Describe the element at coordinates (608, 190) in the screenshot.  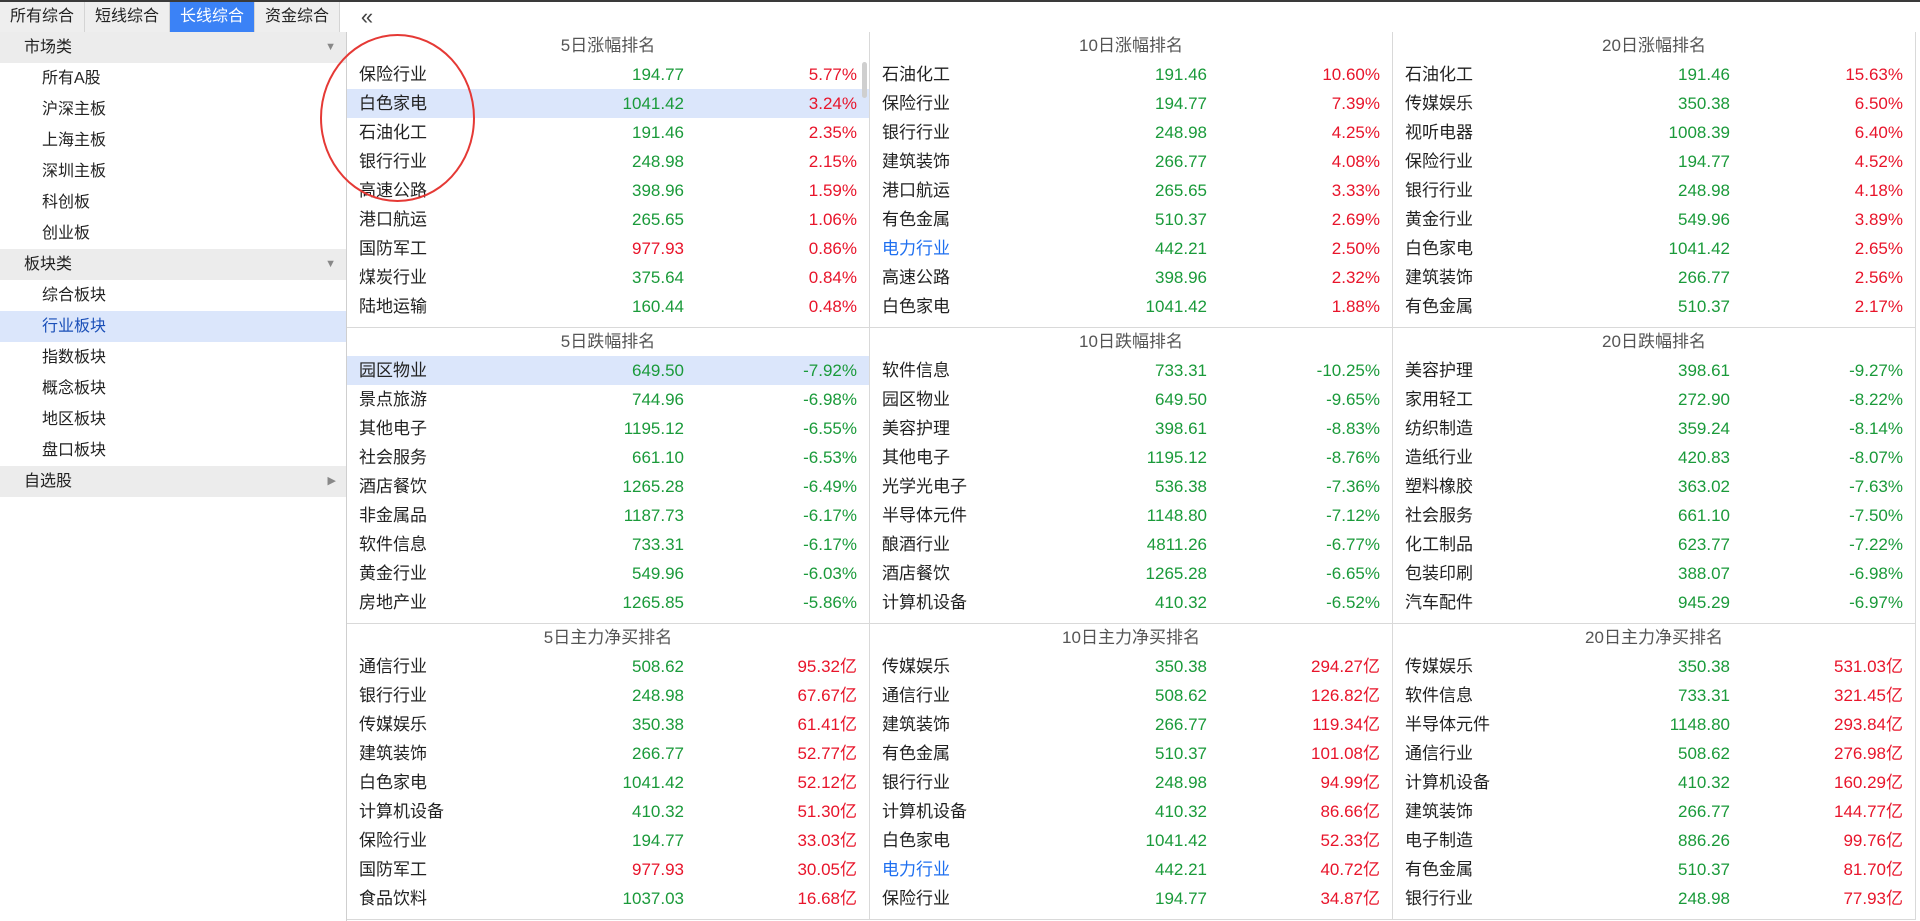
I see `table-row: 高速公路 398.96 1.59%` at that location.